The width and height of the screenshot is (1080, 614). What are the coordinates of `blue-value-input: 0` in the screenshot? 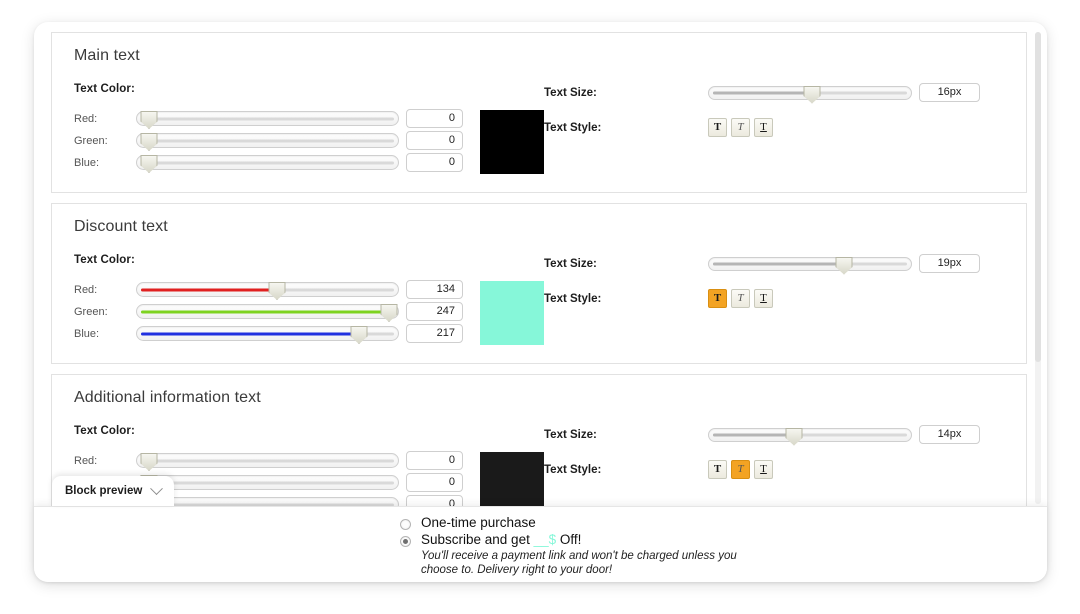 It's located at (434, 162).